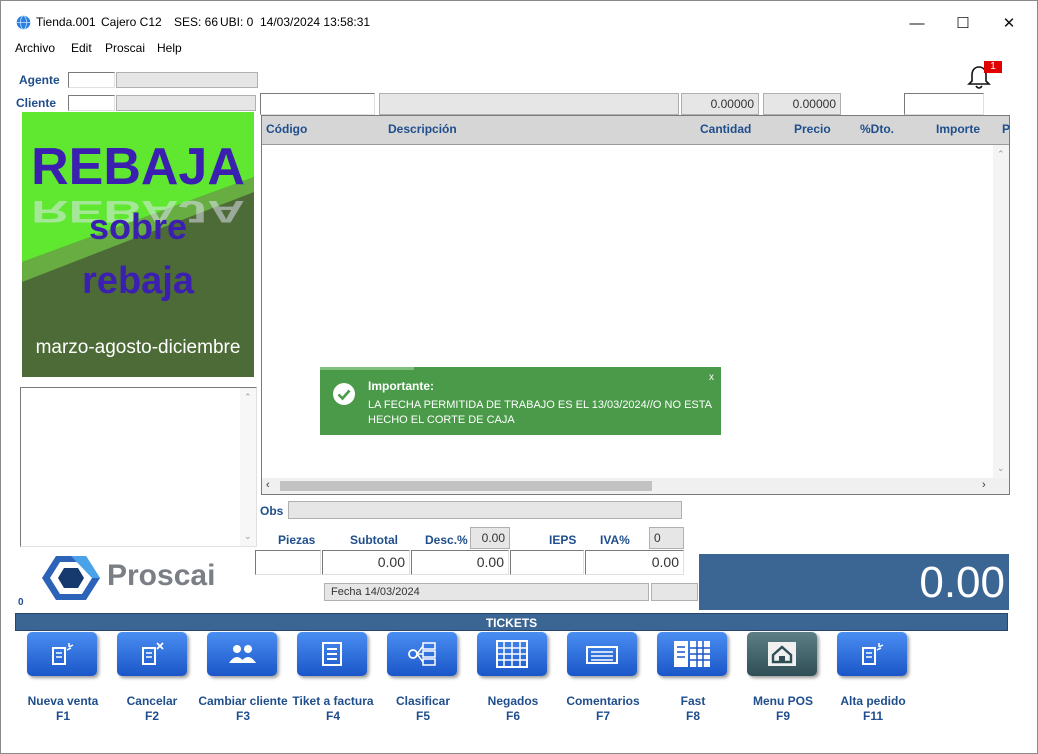 The height and width of the screenshot is (754, 1038). I want to click on desc-percent-field: 0.00, so click(490, 538).